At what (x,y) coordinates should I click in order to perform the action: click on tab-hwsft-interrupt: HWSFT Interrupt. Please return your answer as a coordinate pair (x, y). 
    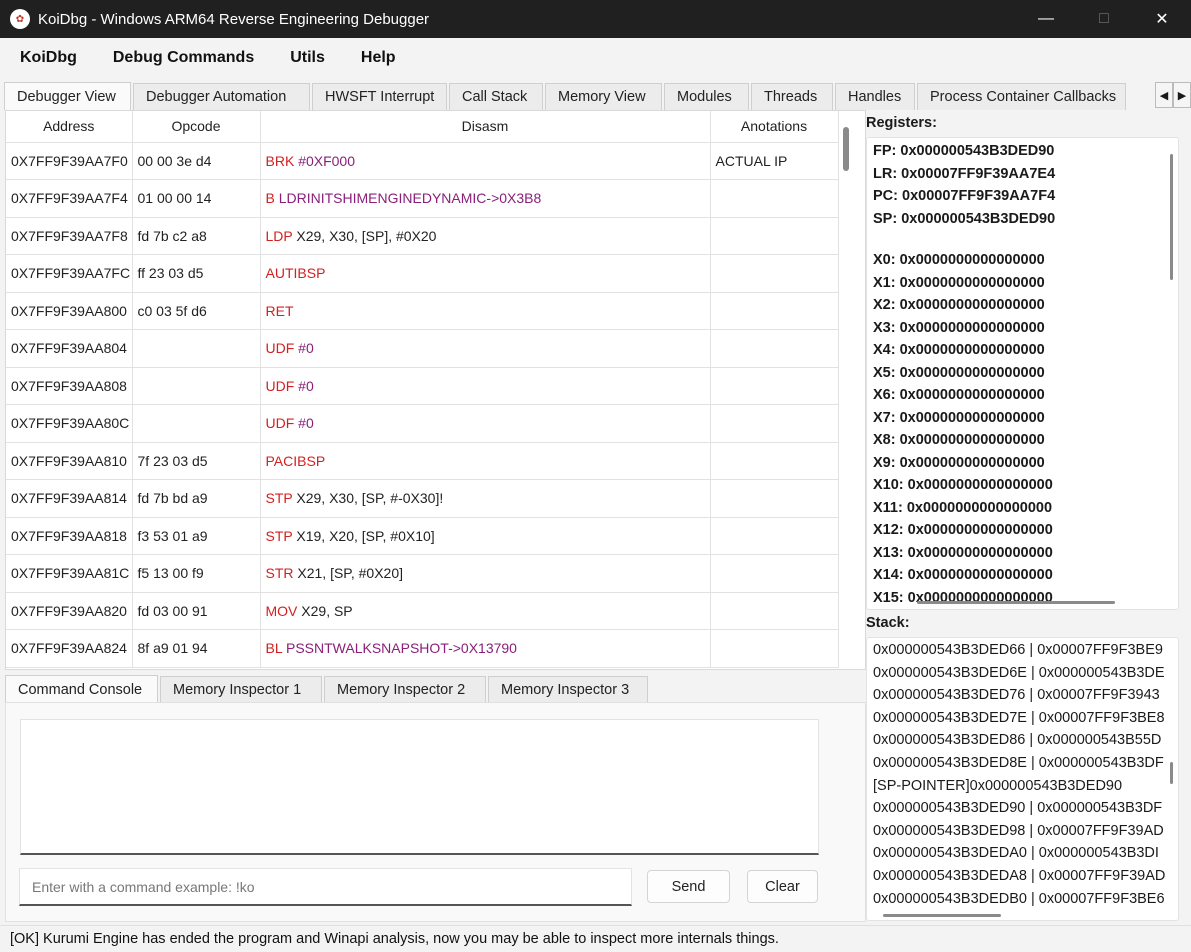
    Looking at the image, I should click on (379, 96).